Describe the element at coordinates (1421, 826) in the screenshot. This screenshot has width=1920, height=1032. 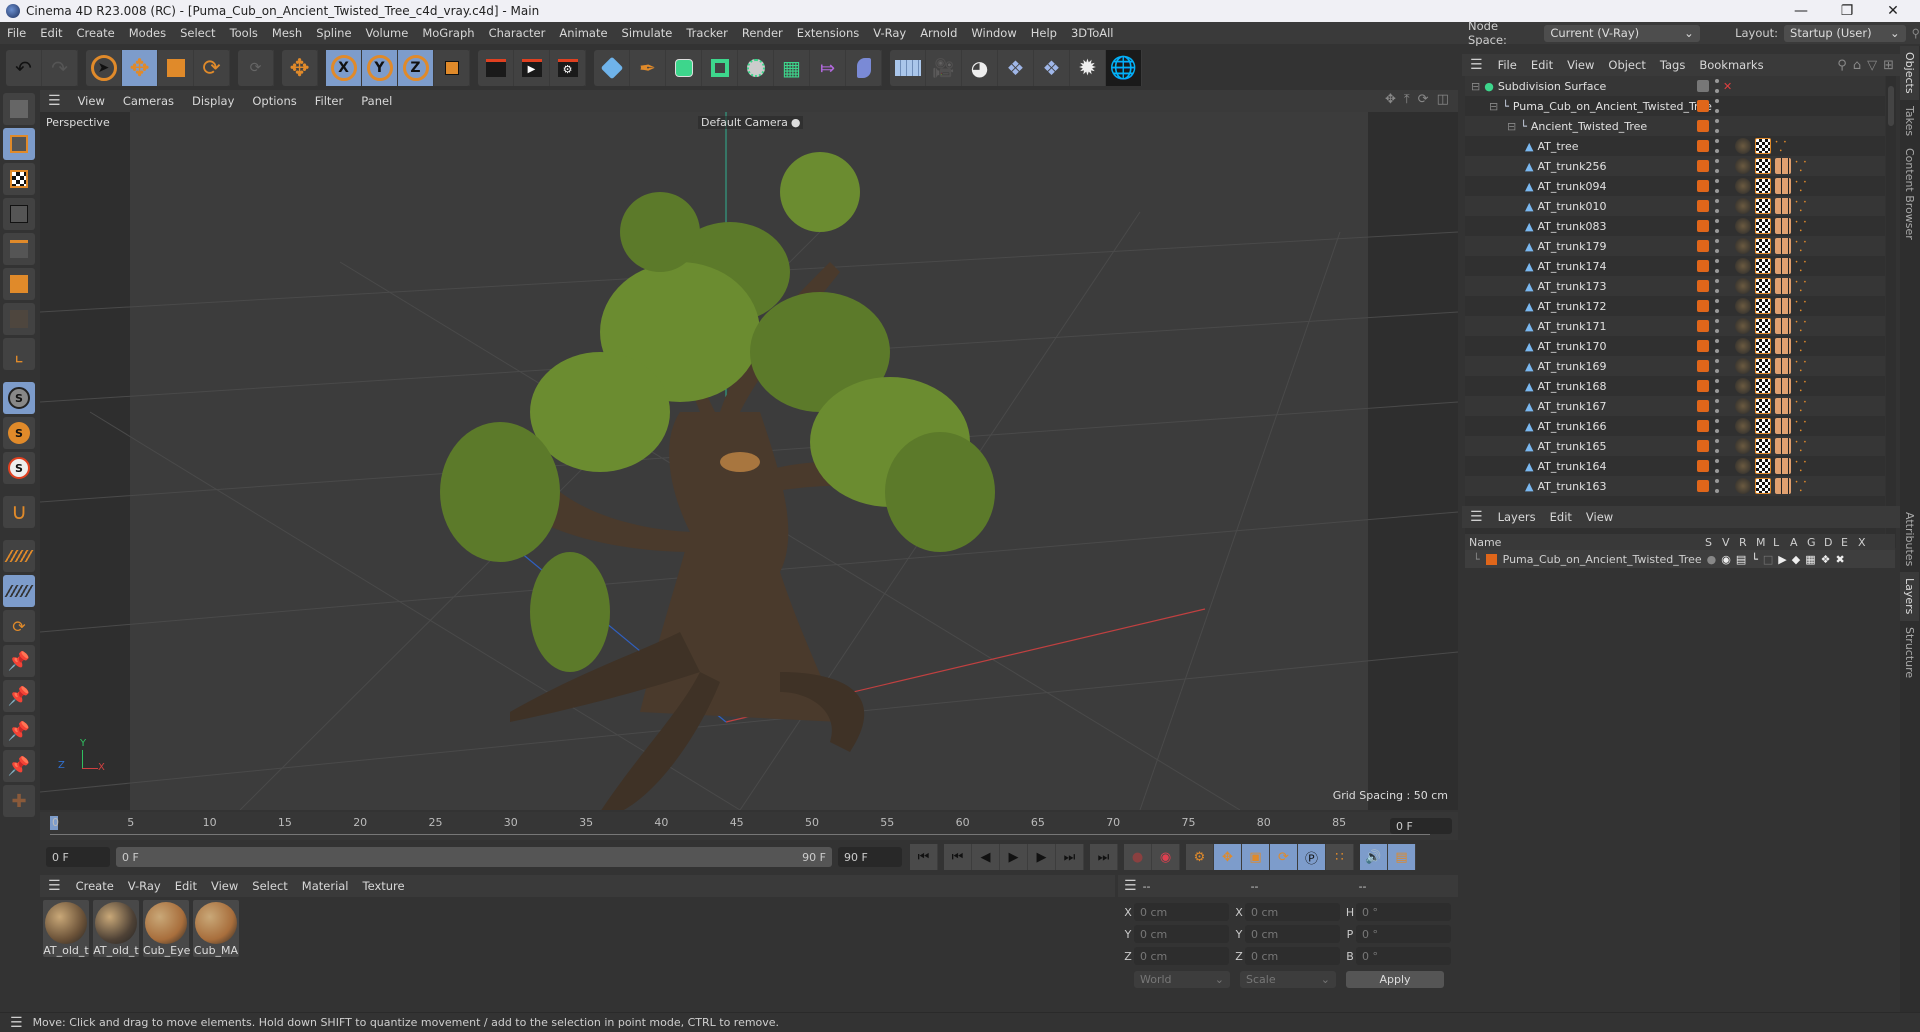
I see `current-frame-field: 0 F` at that location.